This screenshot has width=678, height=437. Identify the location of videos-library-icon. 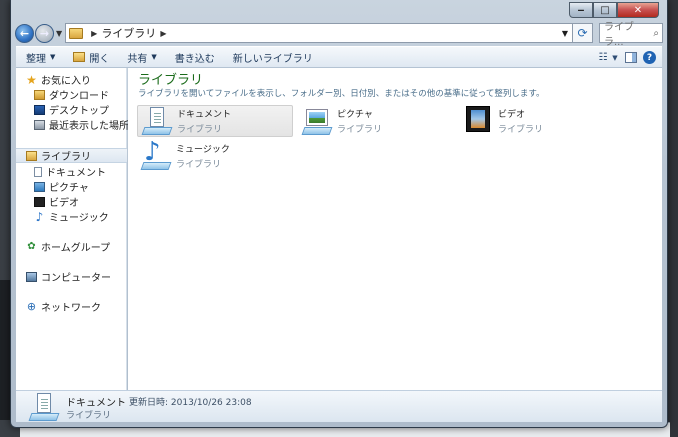
(478, 121).